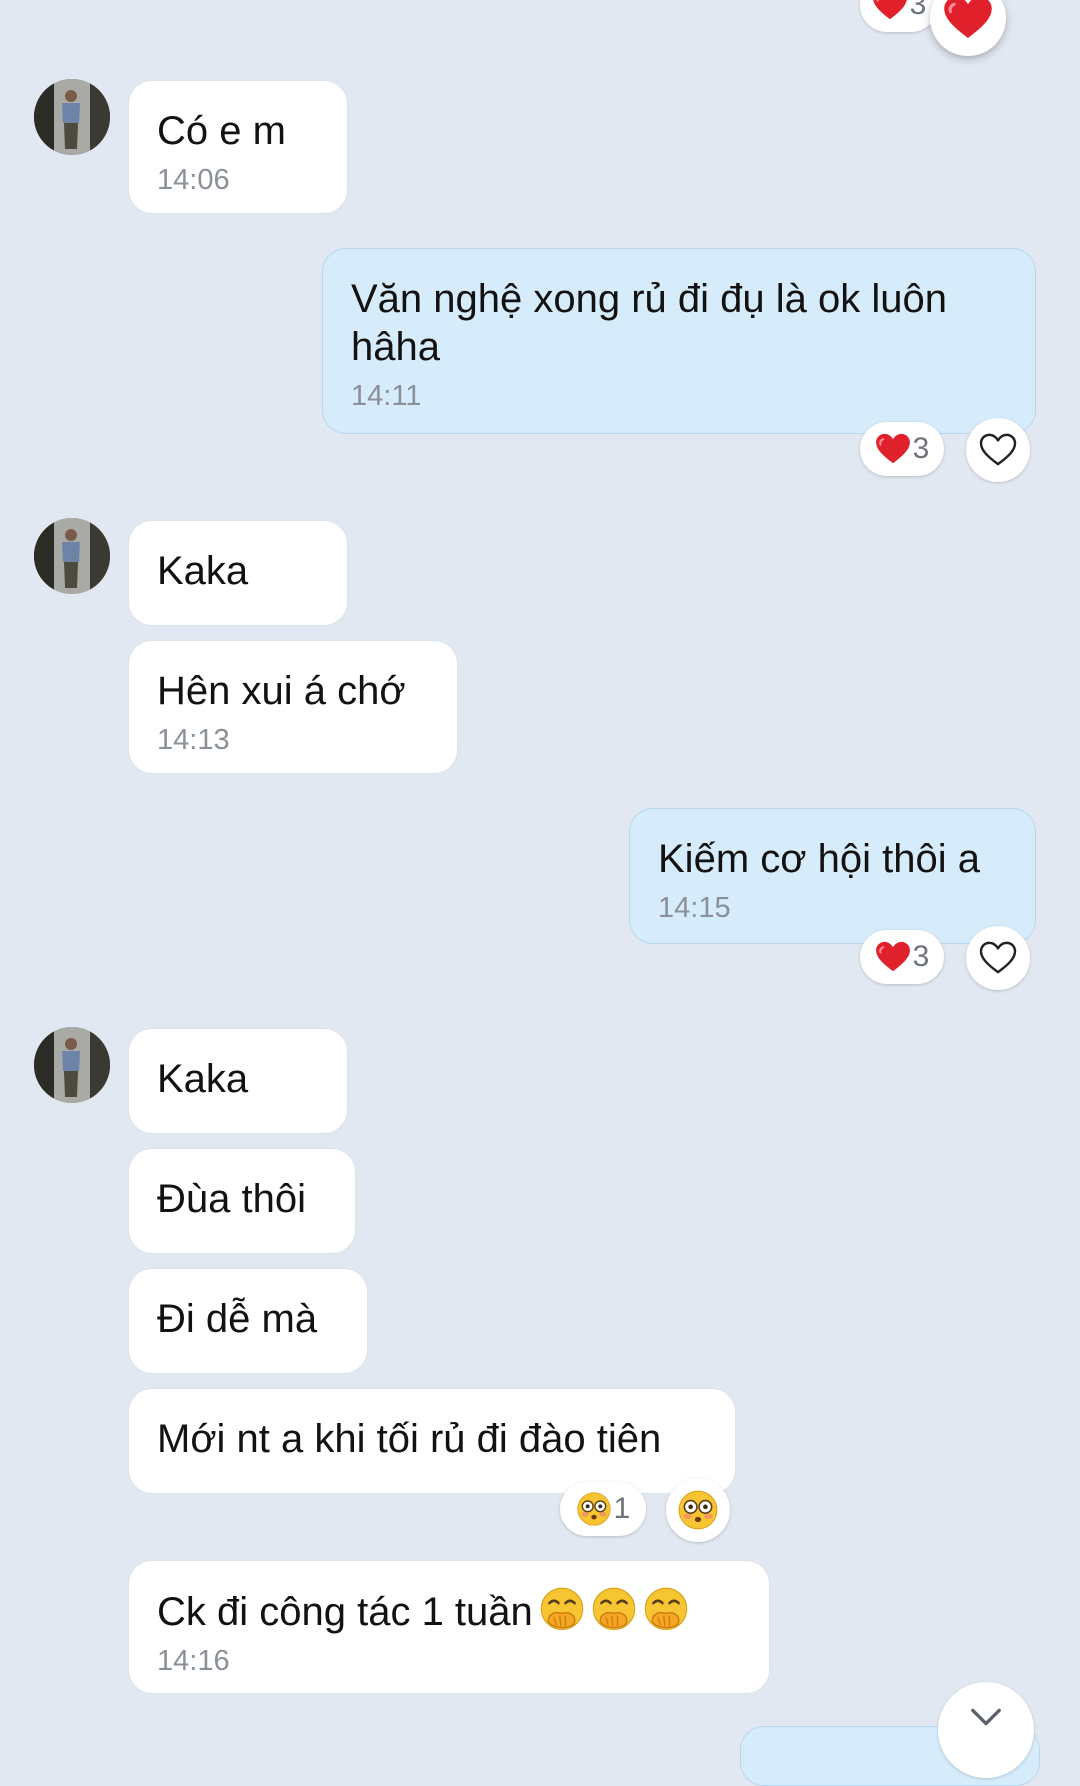 This screenshot has height=1786, width=1080. Describe the element at coordinates (694, 908) in the screenshot. I see `message-time: 14:15` at that location.